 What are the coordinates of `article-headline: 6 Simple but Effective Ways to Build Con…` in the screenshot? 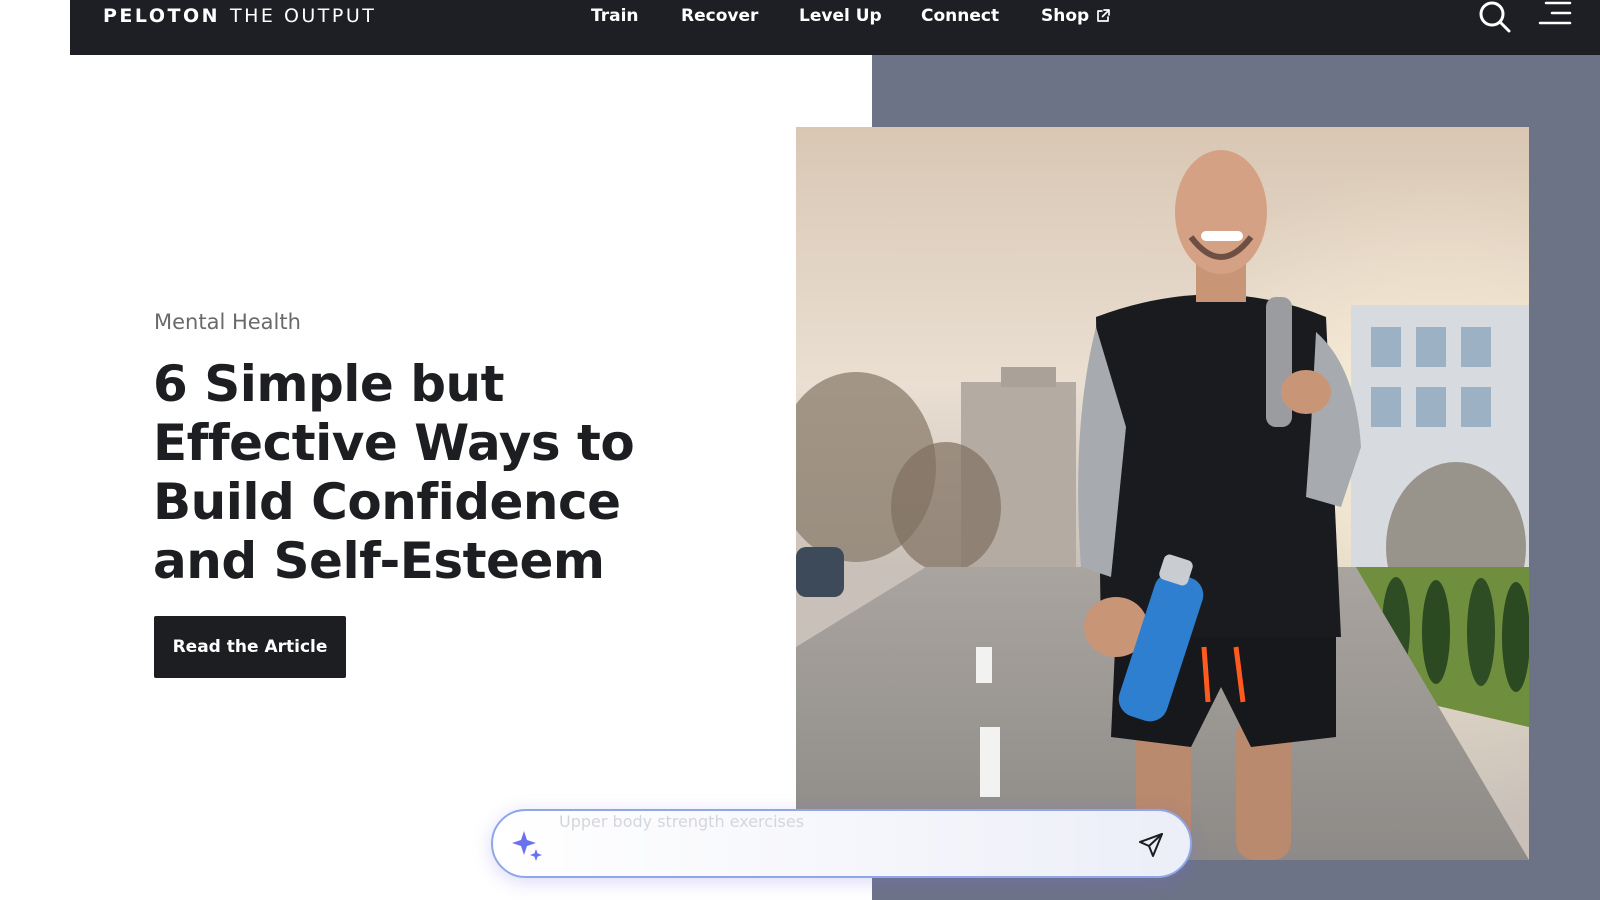 It's located at (394, 472).